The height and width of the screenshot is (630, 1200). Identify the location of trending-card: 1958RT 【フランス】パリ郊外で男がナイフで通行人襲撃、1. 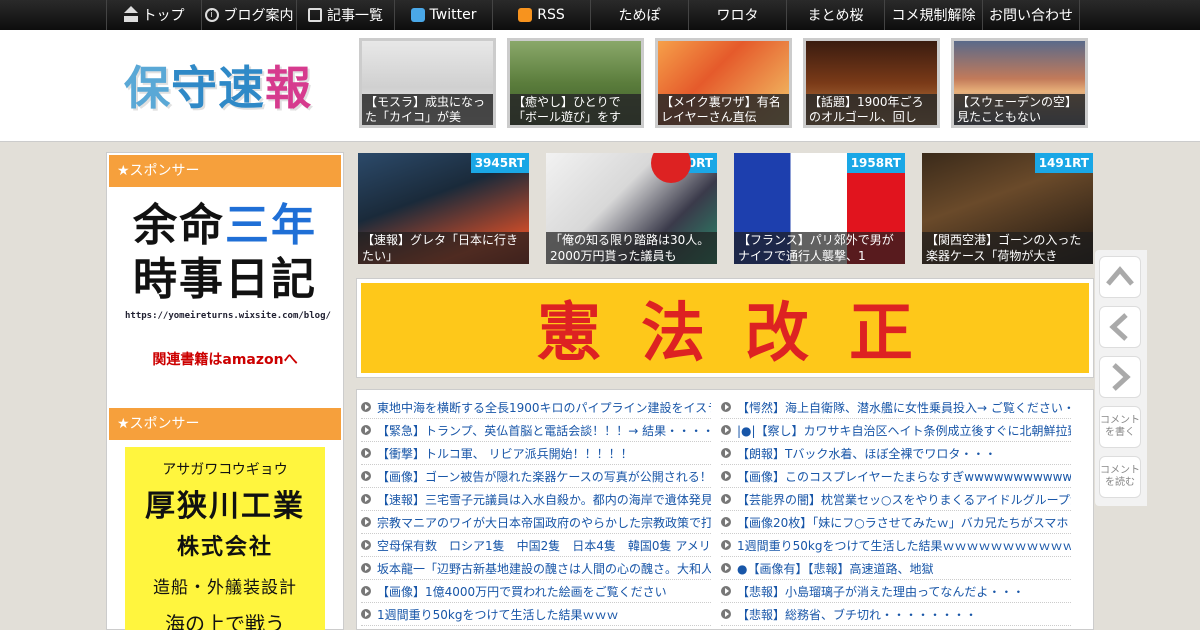
(819, 208).